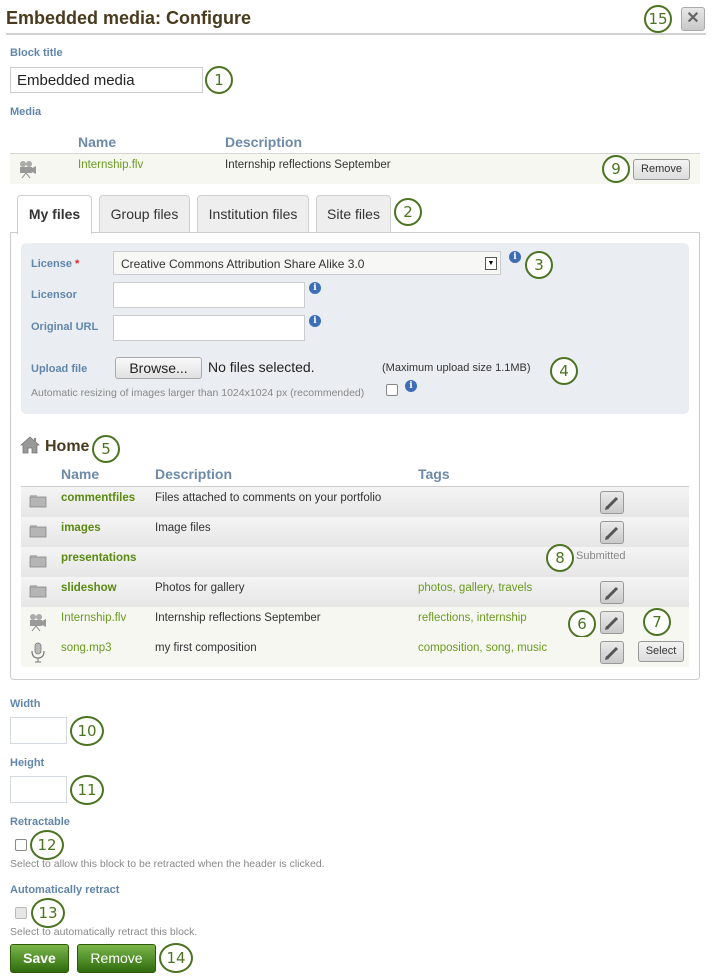 The image size is (719, 978). Describe the element at coordinates (38, 654) in the screenshot. I see `microphone-icon` at that location.